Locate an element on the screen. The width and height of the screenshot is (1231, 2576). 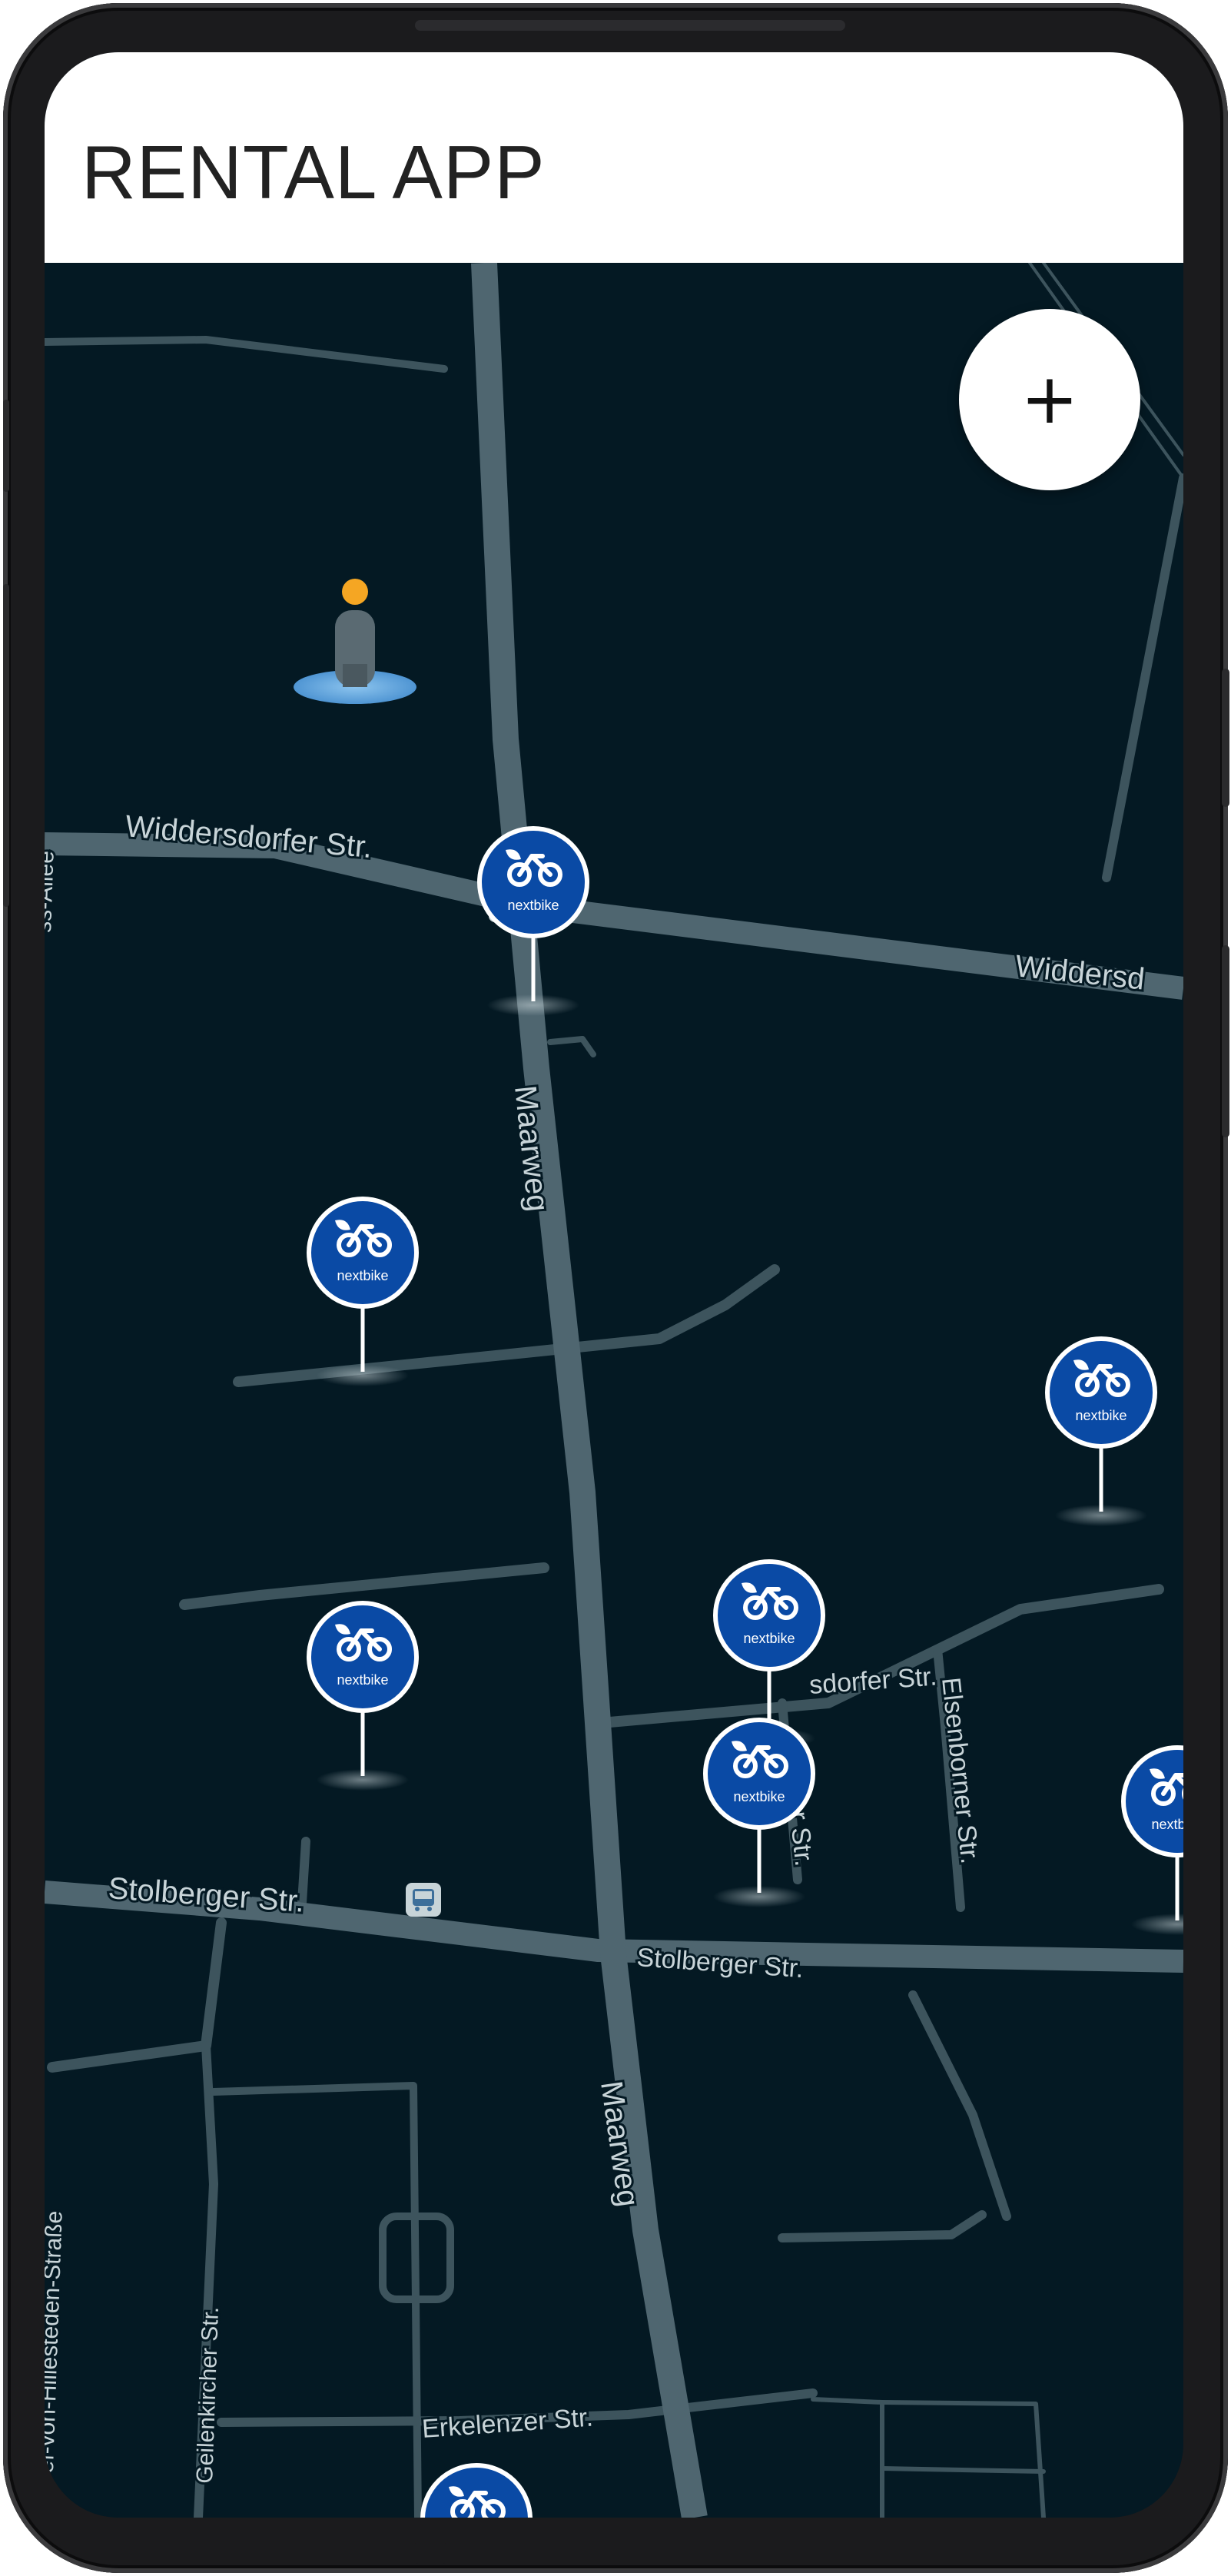
street-label-stolberger-left: Stolberger Str. is located at coordinates (206, 1895).